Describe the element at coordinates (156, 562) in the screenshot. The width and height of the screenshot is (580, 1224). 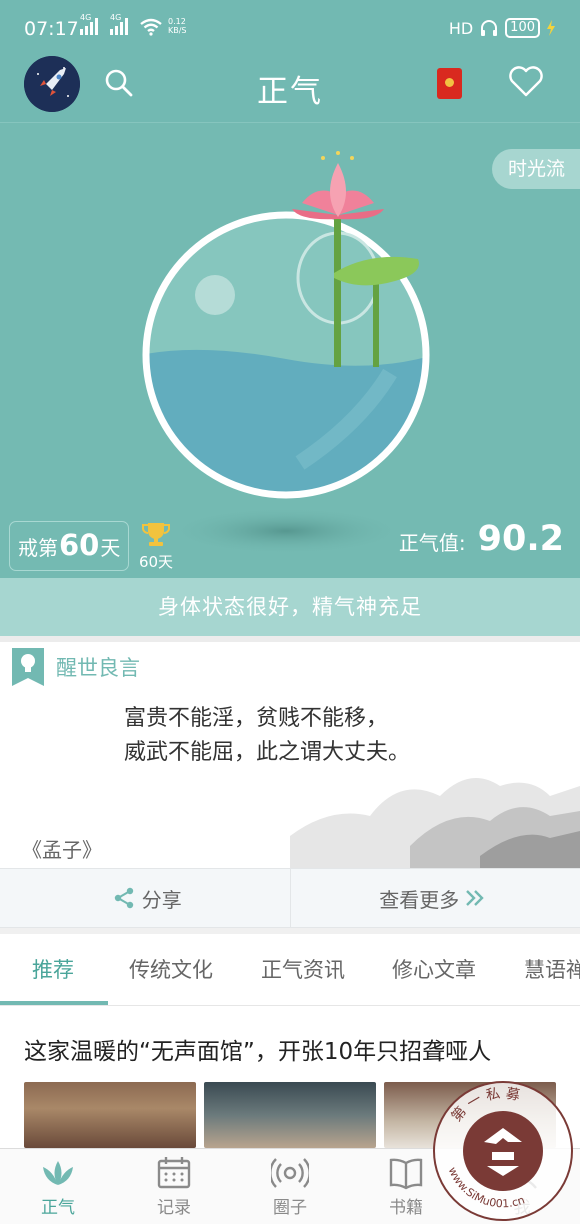
I see `record-days: 60天` at that location.